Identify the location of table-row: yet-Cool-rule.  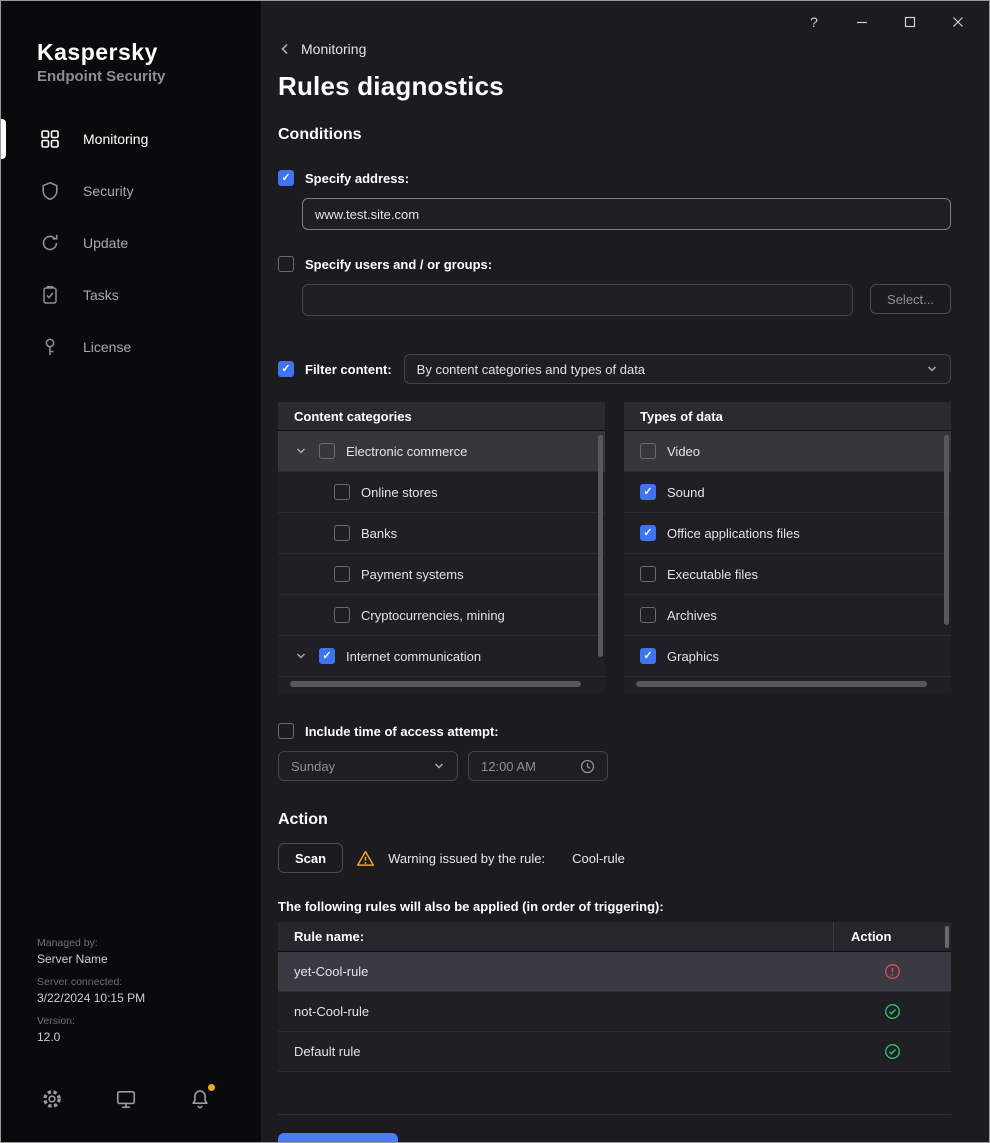
(614, 972).